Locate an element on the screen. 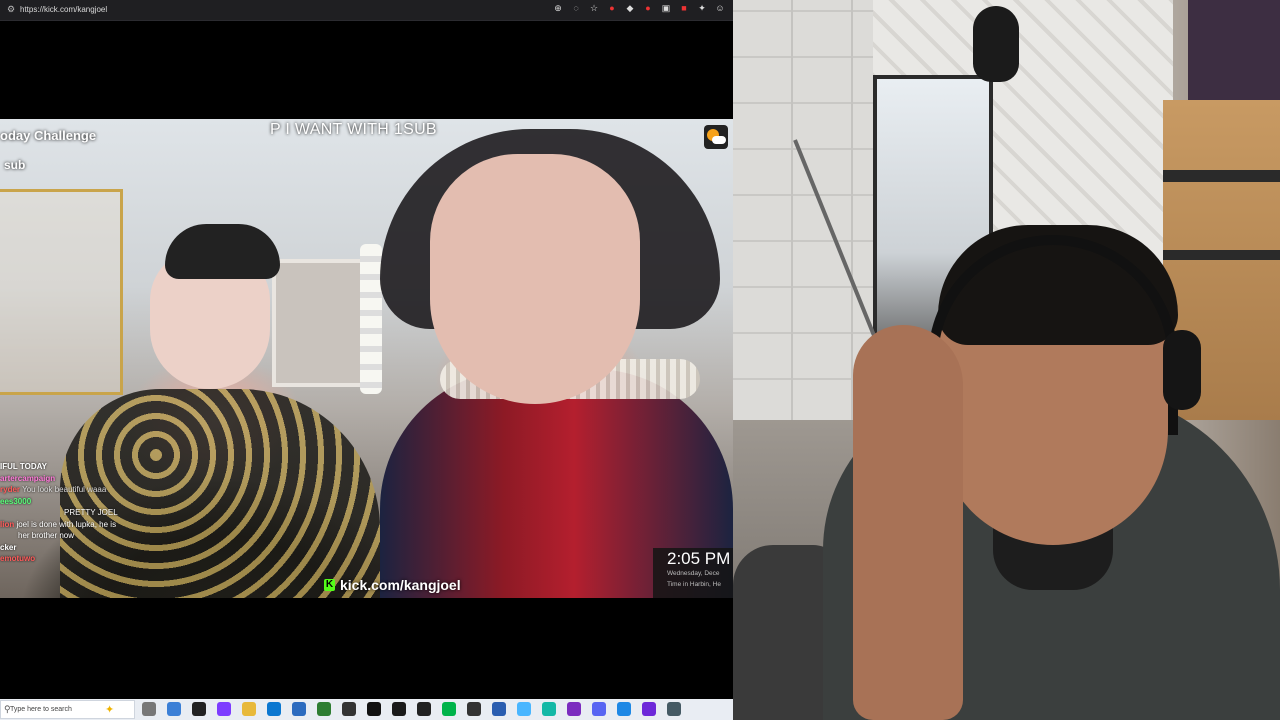 The height and width of the screenshot is (720, 1280). chat-message: artercampaign is located at coordinates (80, 479).